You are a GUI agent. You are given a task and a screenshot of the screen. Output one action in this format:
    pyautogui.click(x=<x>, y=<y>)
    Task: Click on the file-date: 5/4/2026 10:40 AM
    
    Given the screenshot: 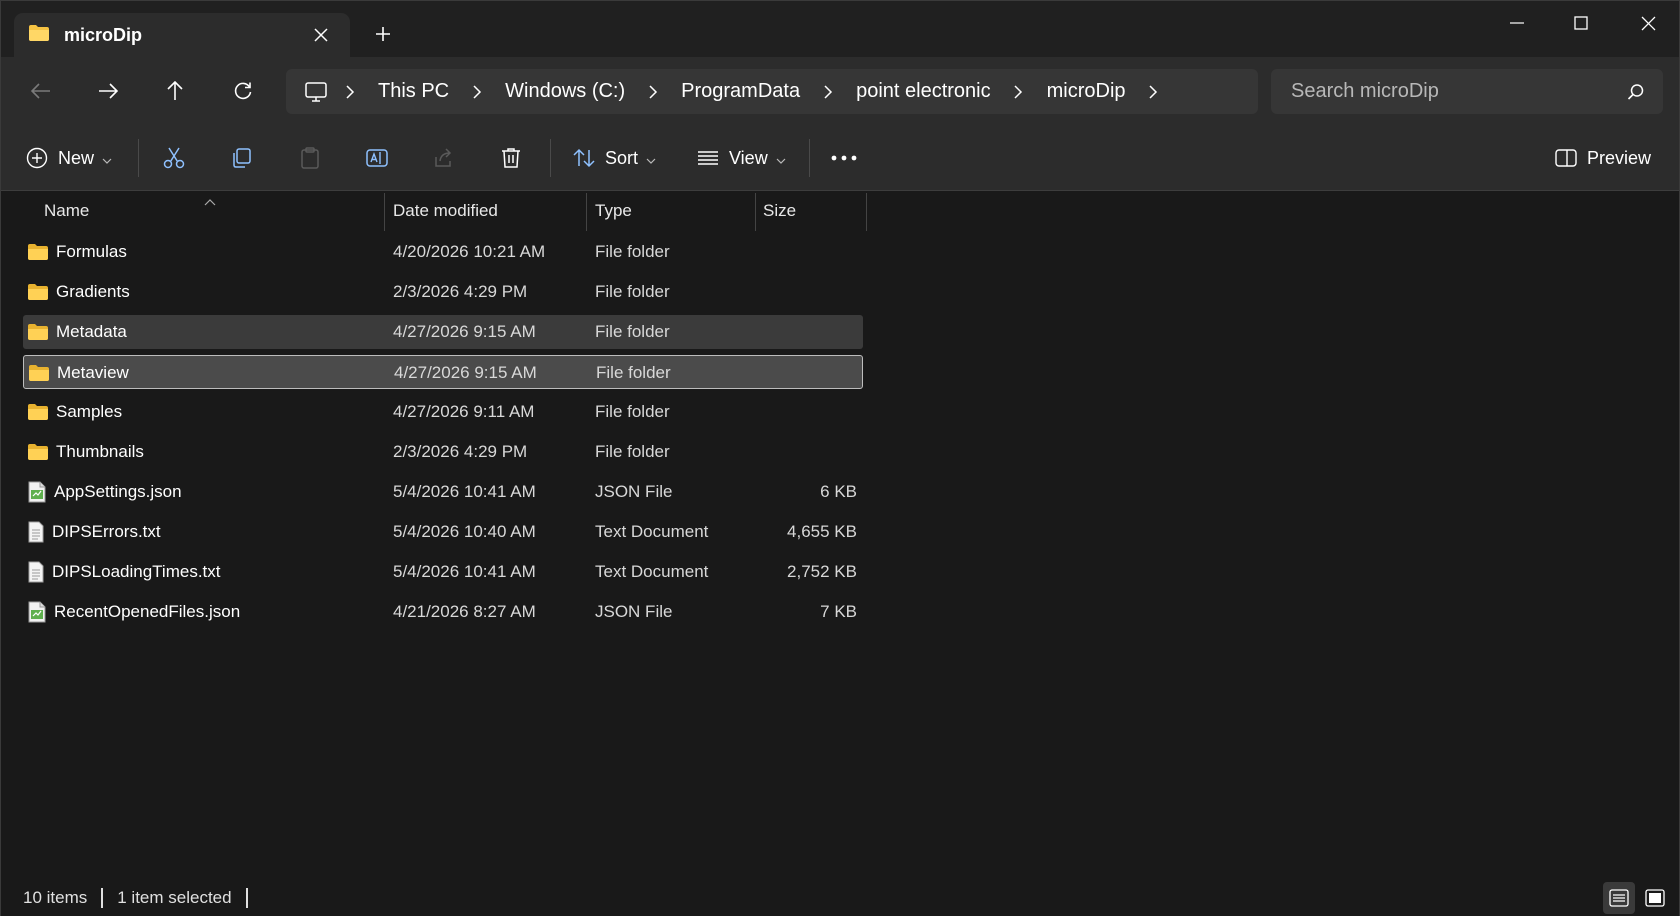 What is the action you would take?
    pyautogui.click(x=464, y=531)
    